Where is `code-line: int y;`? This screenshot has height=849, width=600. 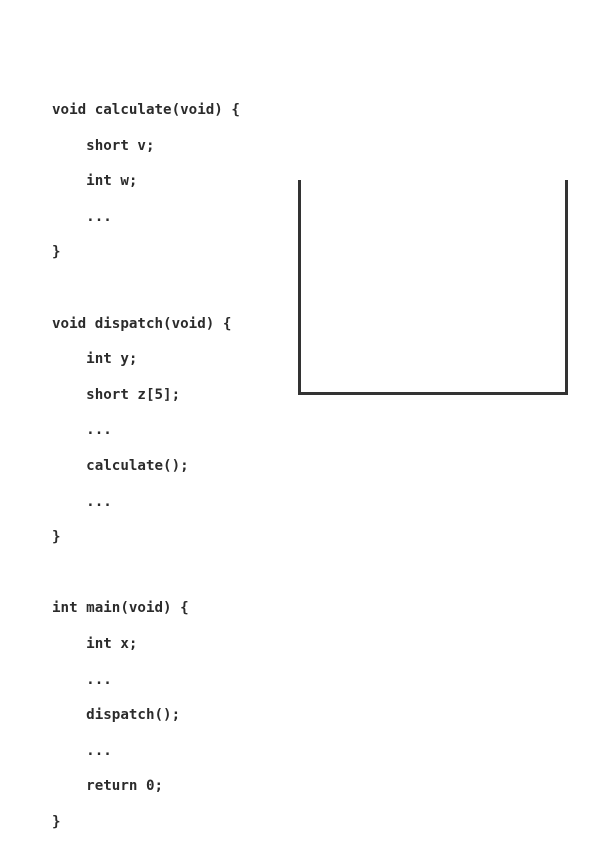
code-line: int y; is located at coordinates (95, 359).